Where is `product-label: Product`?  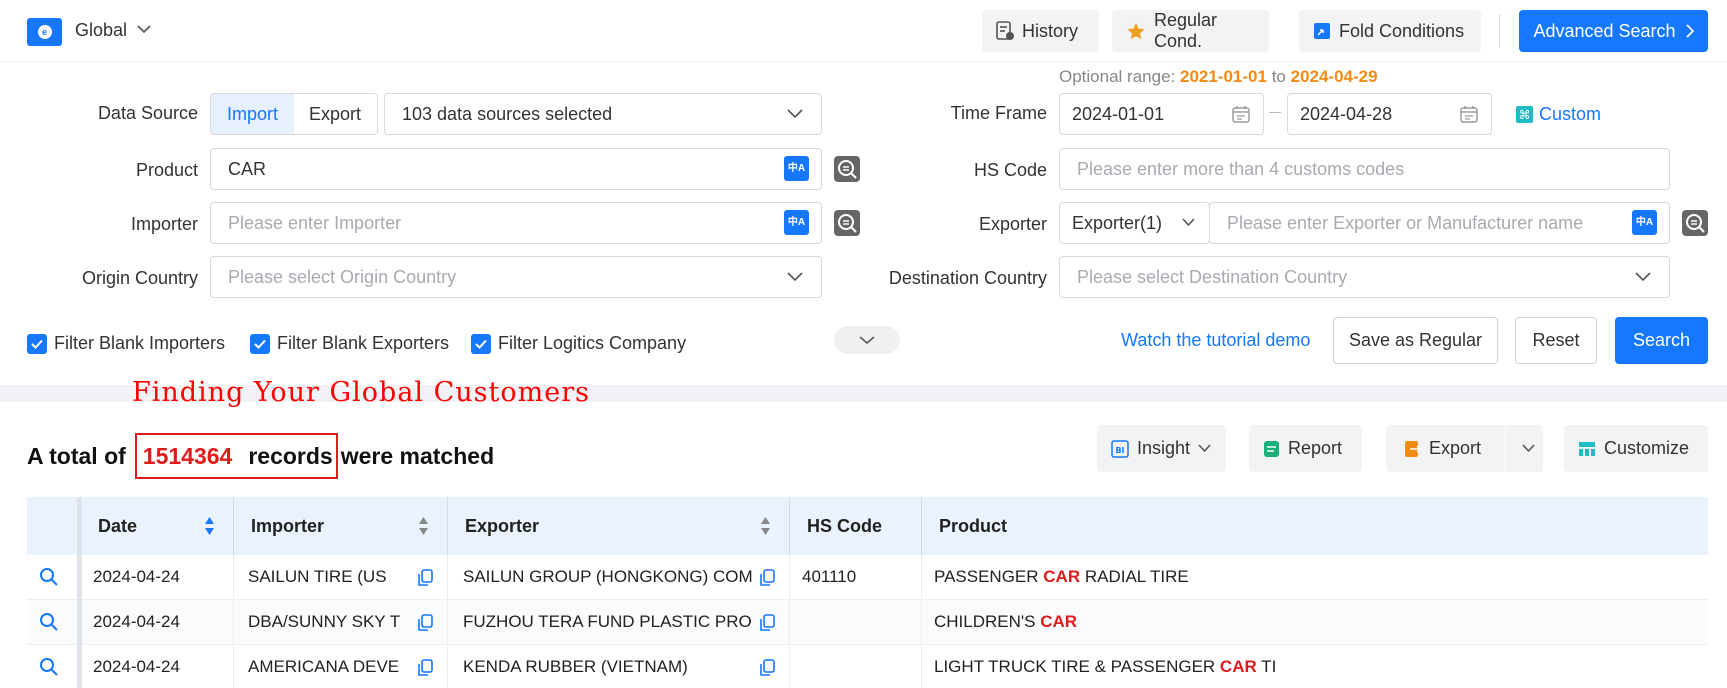 product-label: Product is located at coordinates (166, 170).